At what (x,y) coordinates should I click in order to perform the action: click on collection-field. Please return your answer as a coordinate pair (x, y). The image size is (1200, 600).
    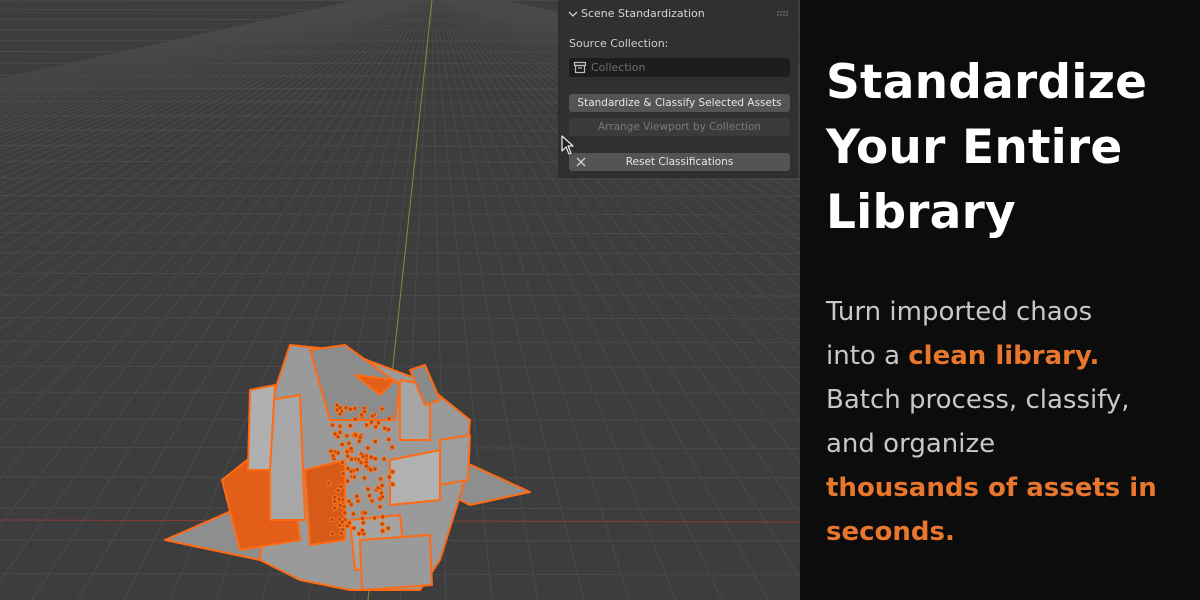
    Looking at the image, I should click on (679, 67).